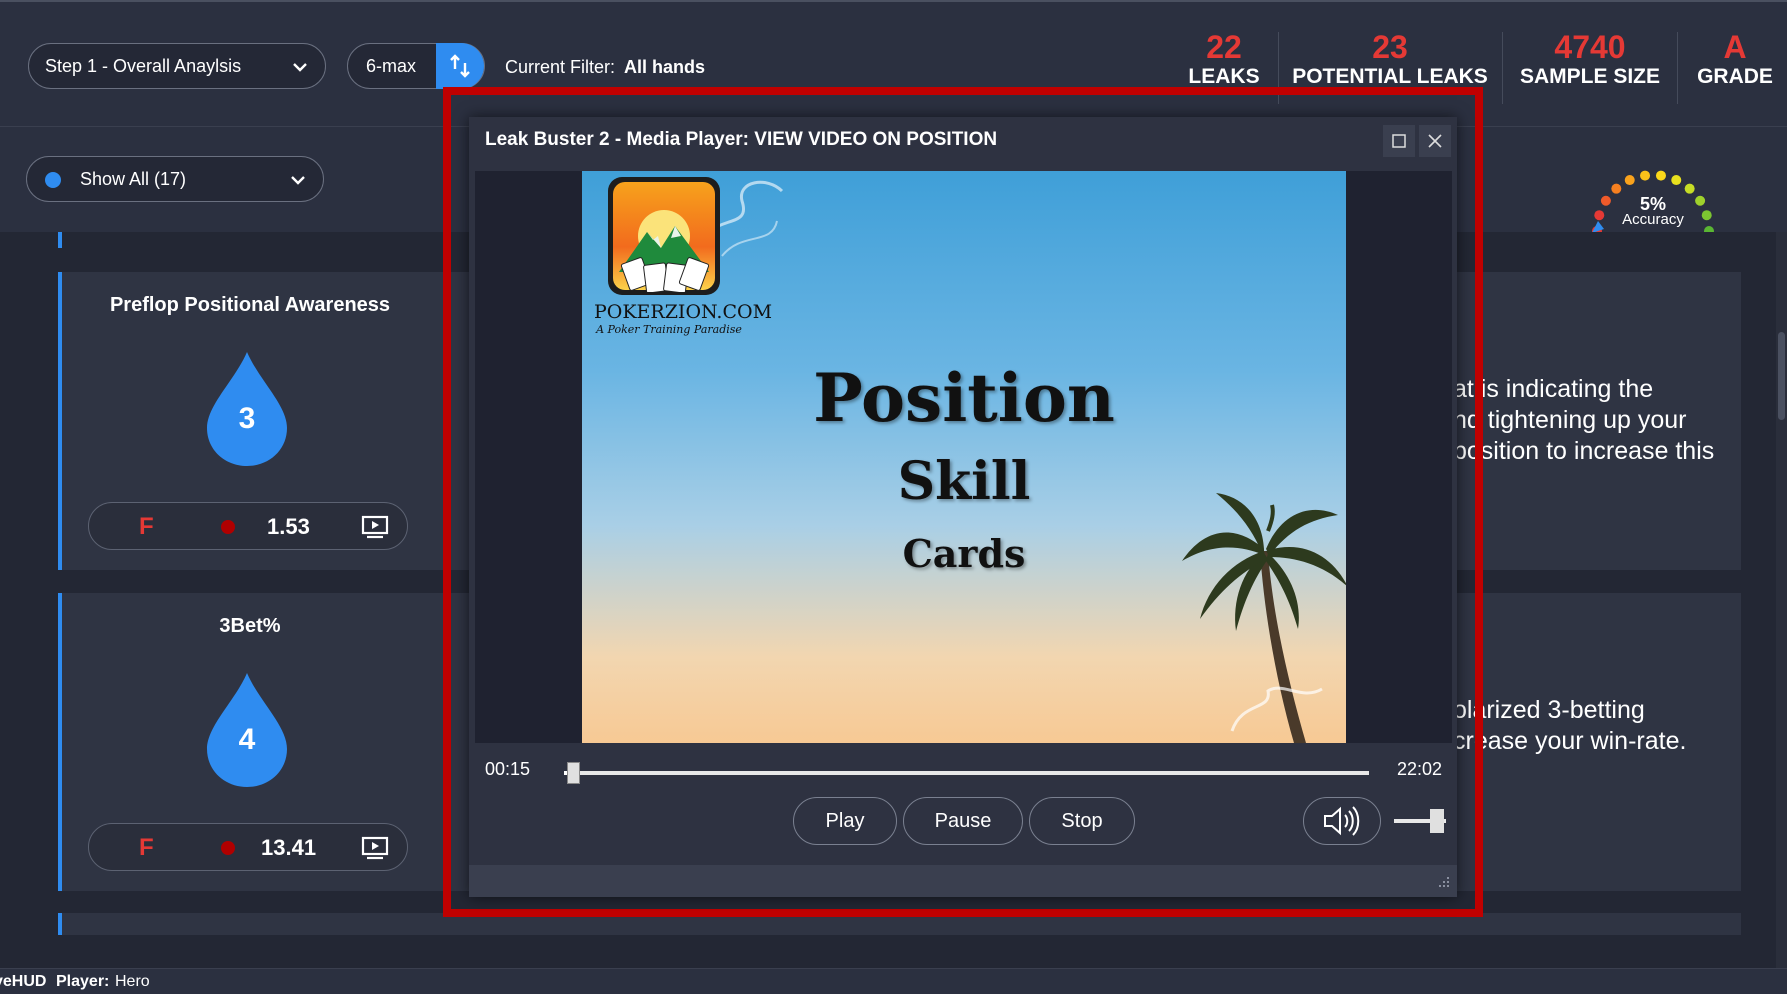 This screenshot has width=1787, height=994. What do you see at coordinates (1590, 47) in the screenshot?
I see `stat-sample-size-value: 4740` at bounding box center [1590, 47].